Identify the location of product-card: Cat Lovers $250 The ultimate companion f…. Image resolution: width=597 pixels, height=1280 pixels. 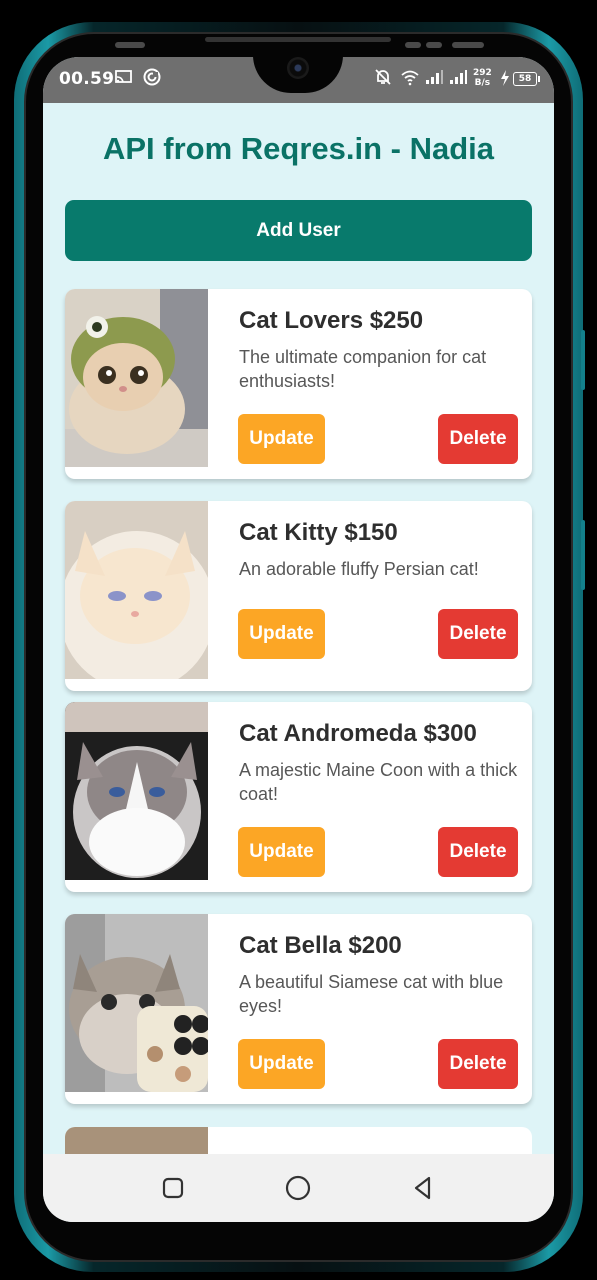
(298, 384).